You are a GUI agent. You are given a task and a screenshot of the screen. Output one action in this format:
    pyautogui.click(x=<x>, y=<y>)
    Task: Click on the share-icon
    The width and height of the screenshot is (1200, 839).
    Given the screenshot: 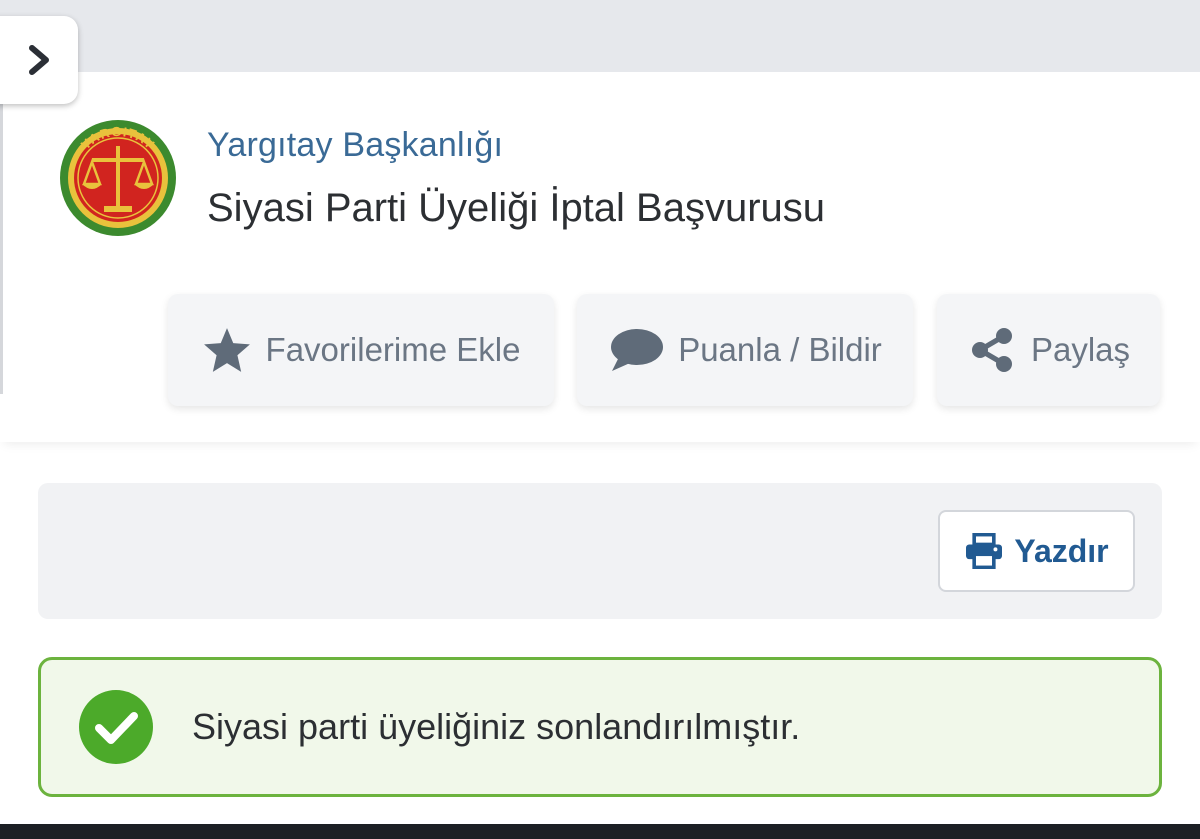 What is the action you would take?
    pyautogui.click(x=991, y=350)
    